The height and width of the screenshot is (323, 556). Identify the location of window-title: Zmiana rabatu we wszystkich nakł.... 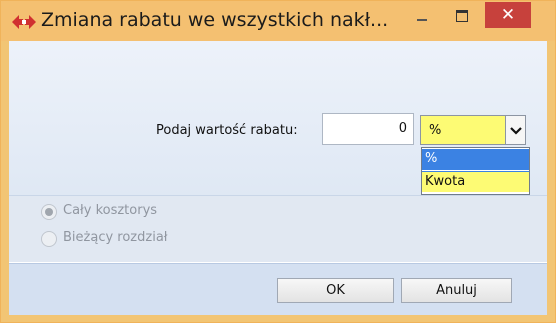
(215, 20).